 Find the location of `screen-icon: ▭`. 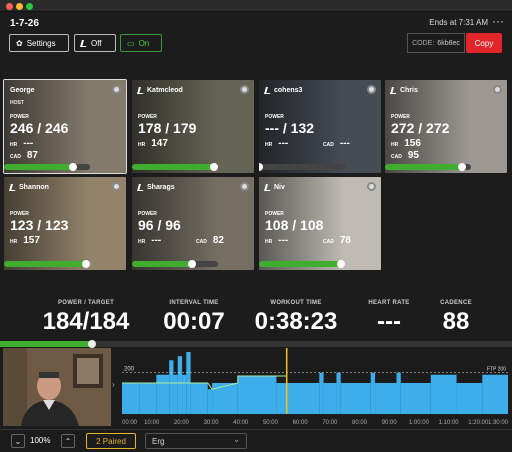

screen-icon: ▭ is located at coordinates (131, 43).